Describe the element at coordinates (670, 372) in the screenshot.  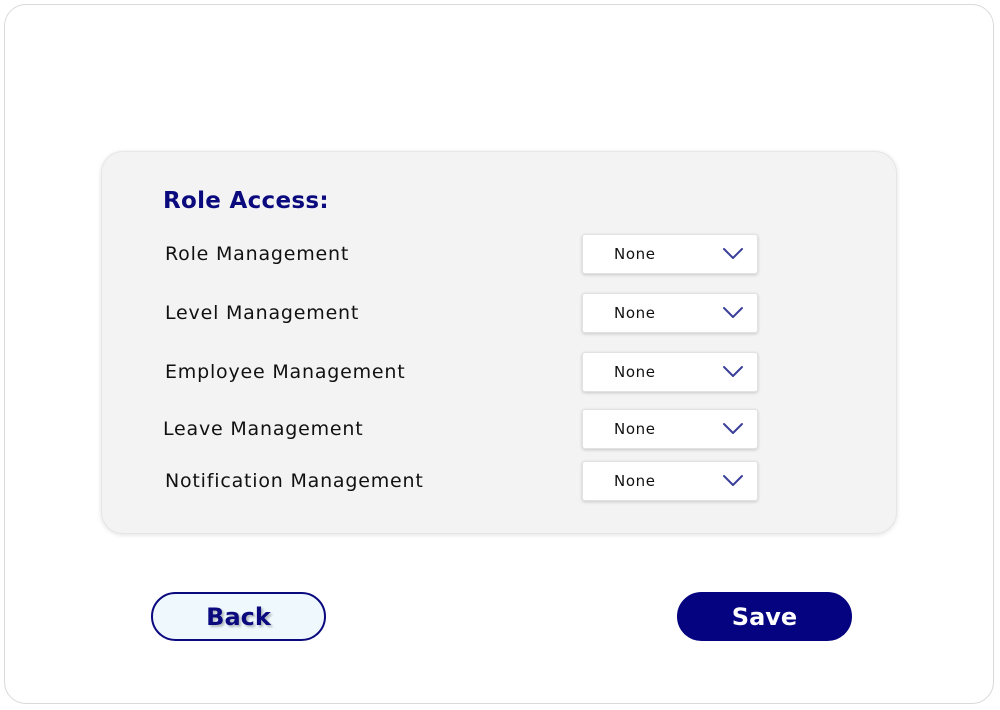
I see `employee-management-select: None` at that location.